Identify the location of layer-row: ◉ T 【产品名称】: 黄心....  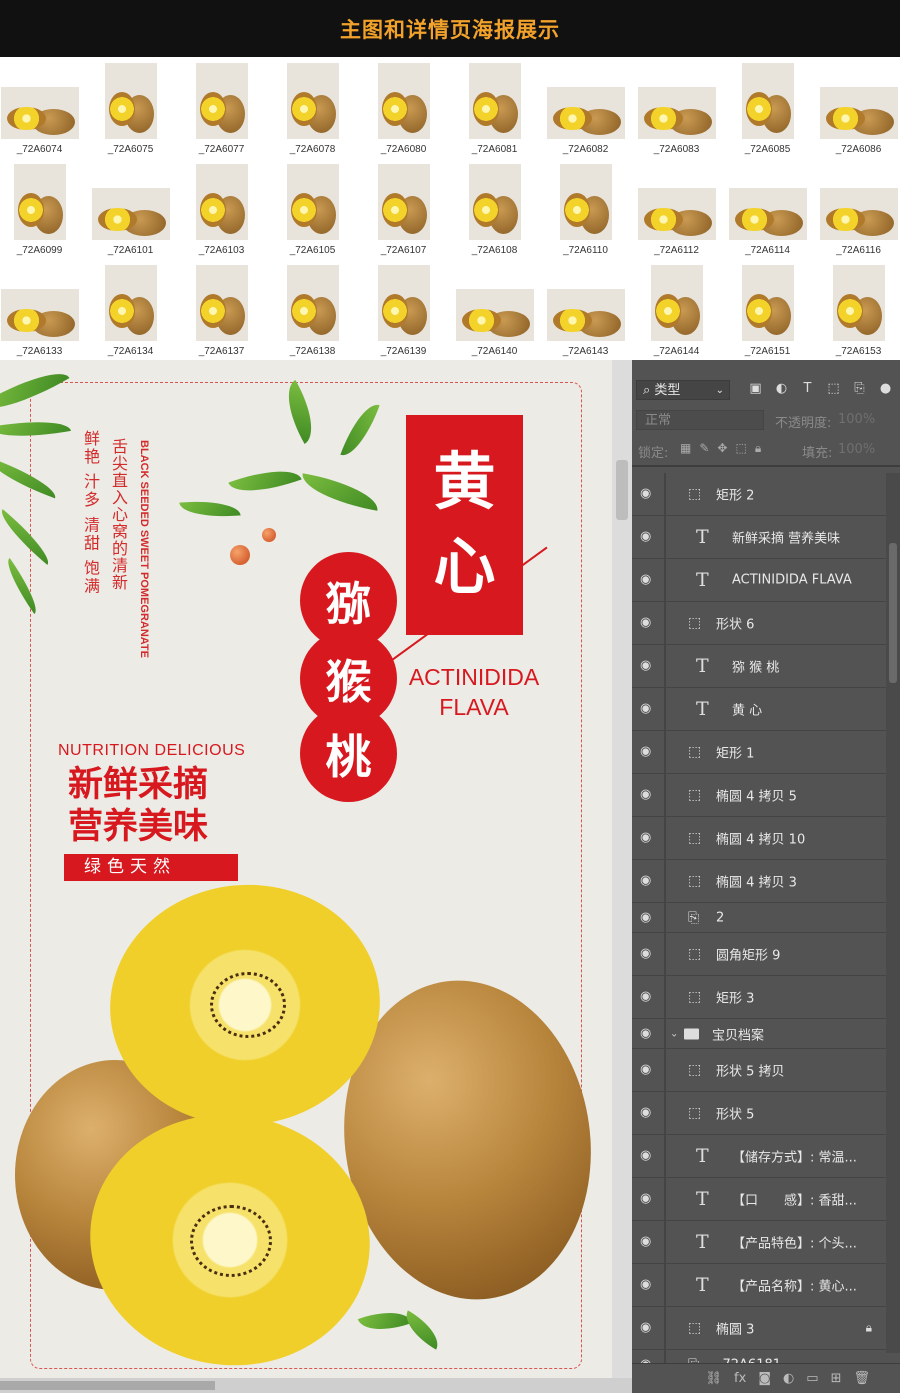
(759, 1285).